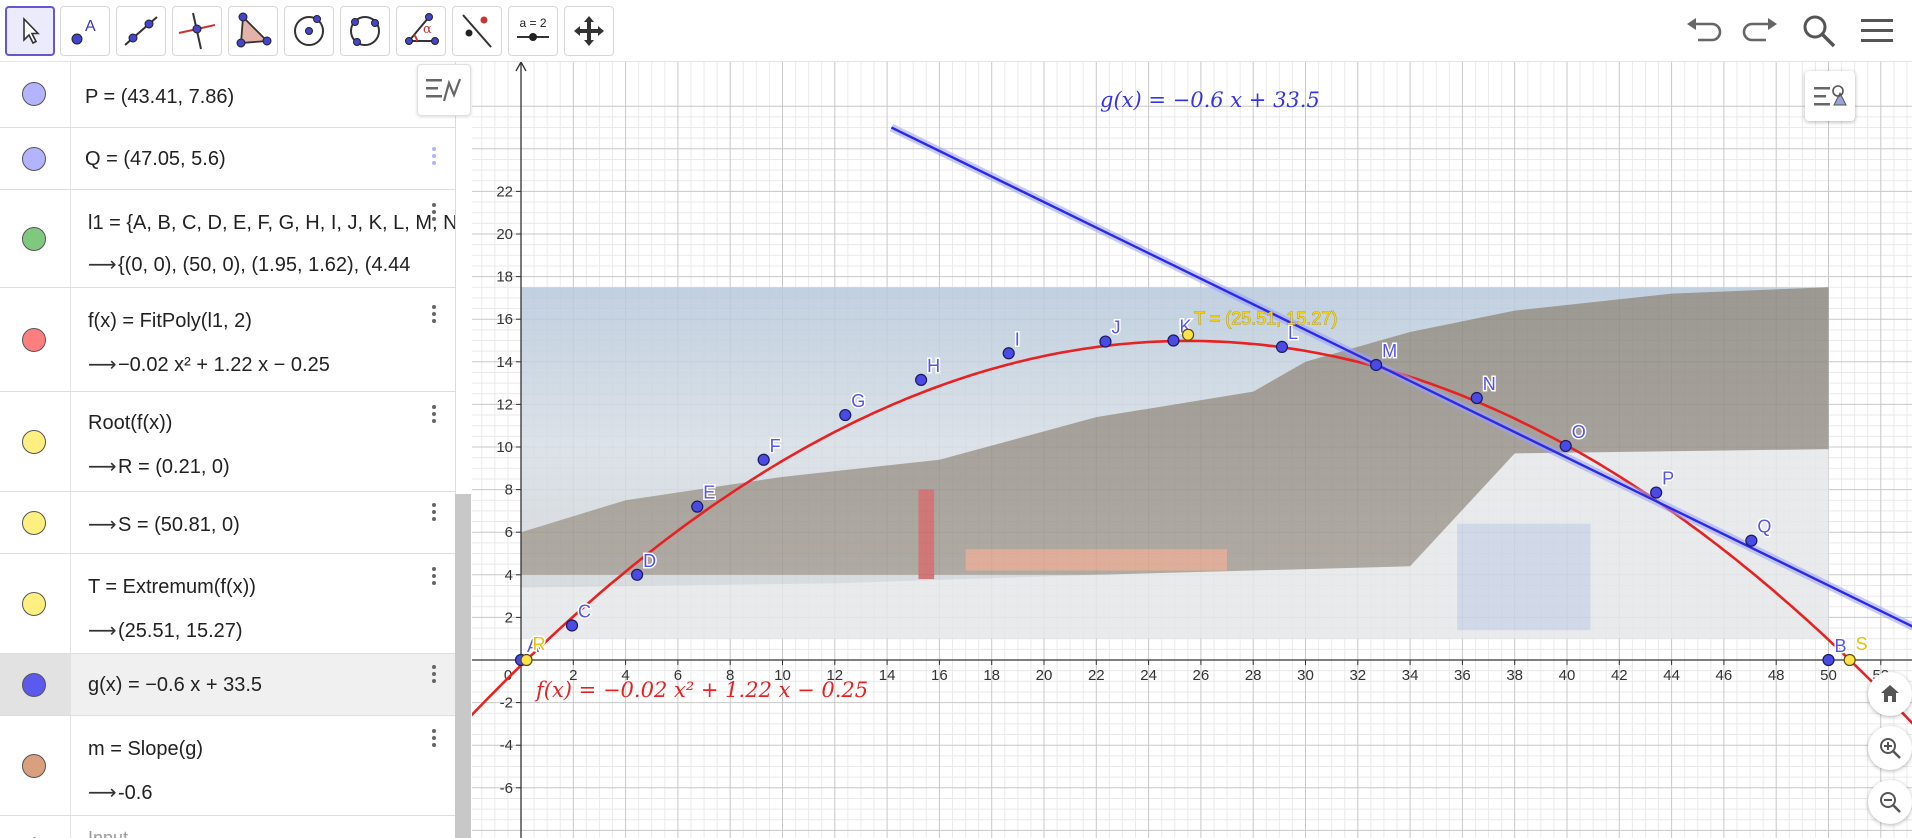 Image resolution: width=1912 pixels, height=838 pixels. I want to click on move-tool, so click(30, 31).